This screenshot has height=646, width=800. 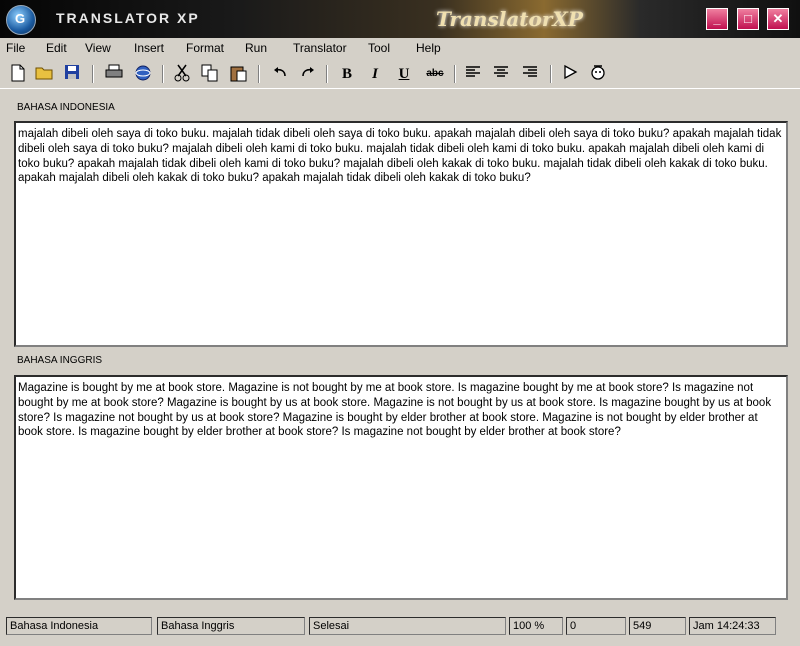 I want to click on open-folder-icon, so click(x=44, y=74).